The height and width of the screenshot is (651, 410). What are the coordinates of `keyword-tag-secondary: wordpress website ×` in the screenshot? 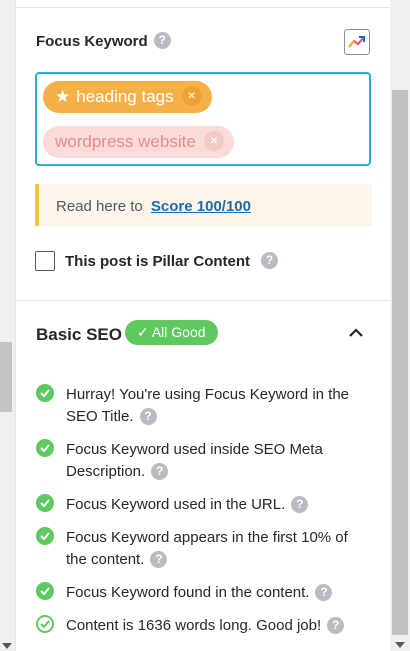 It's located at (138, 142).